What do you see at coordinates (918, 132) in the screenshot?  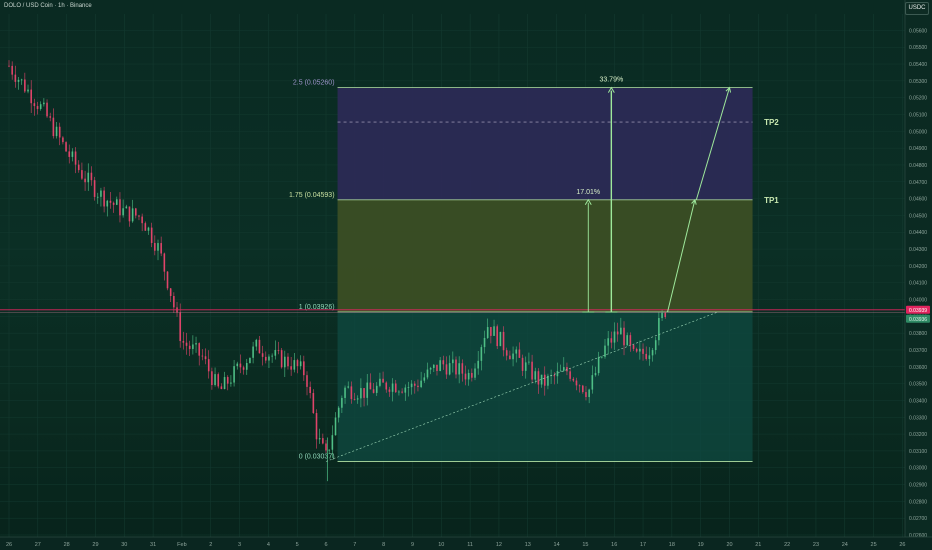 I see `price-tick-label: 0.05000` at bounding box center [918, 132].